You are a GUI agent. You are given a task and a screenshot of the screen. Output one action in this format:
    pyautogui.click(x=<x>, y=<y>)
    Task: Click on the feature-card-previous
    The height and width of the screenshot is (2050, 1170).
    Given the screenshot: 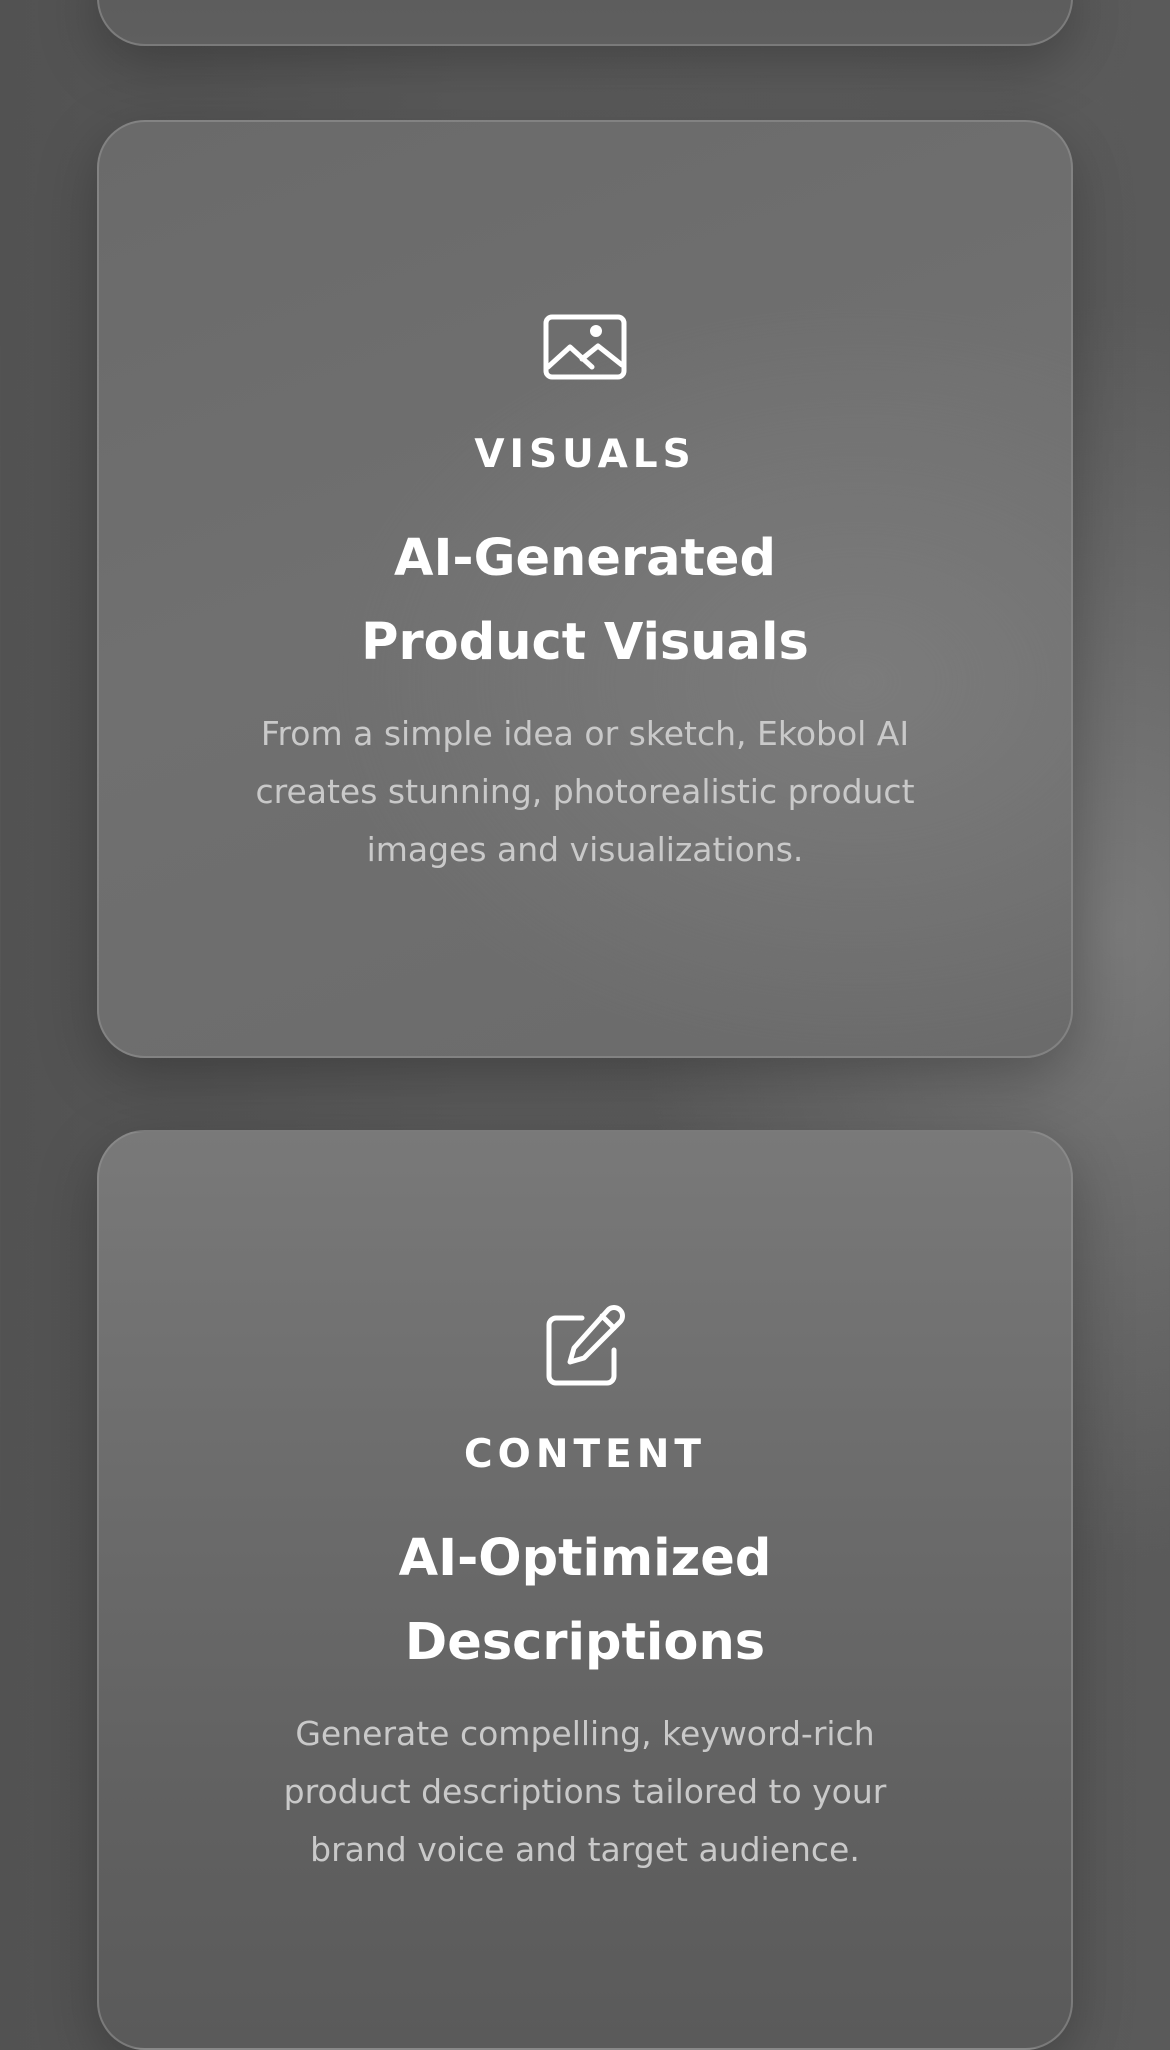 What is the action you would take?
    pyautogui.click(x=585, y=23)
    